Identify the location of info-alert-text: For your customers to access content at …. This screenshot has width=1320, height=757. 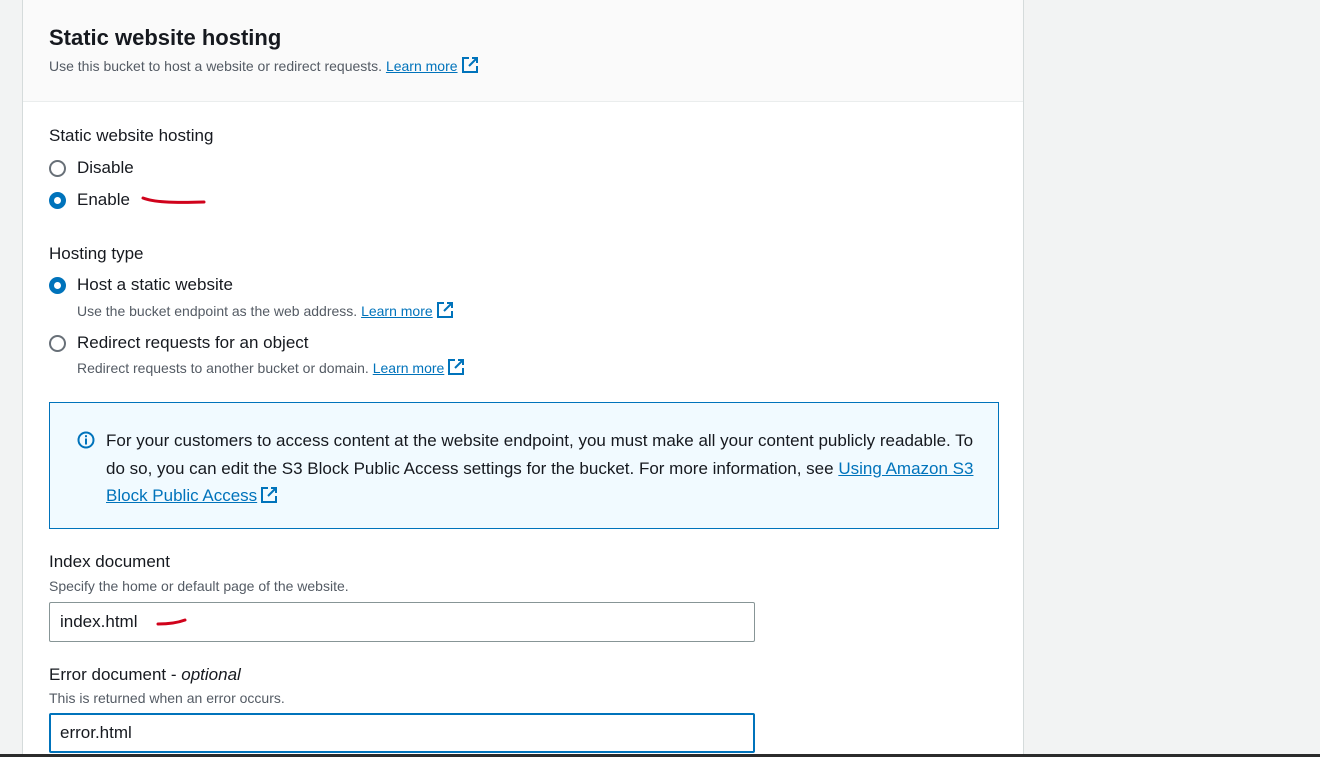
(540, 468).